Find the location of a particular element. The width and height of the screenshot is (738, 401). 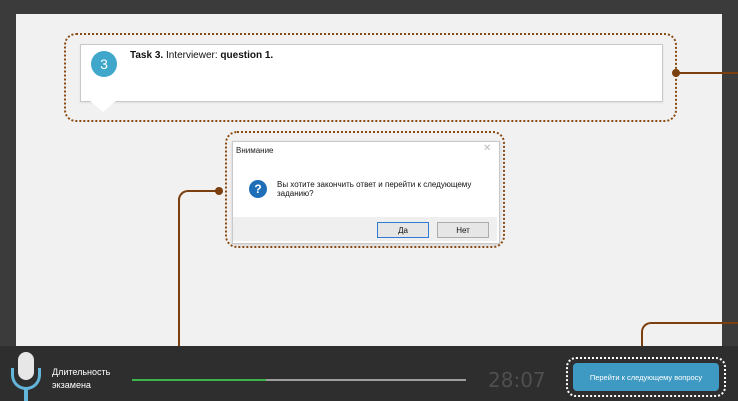

connector-line-dialog-h is located at coordinates (204, 191).